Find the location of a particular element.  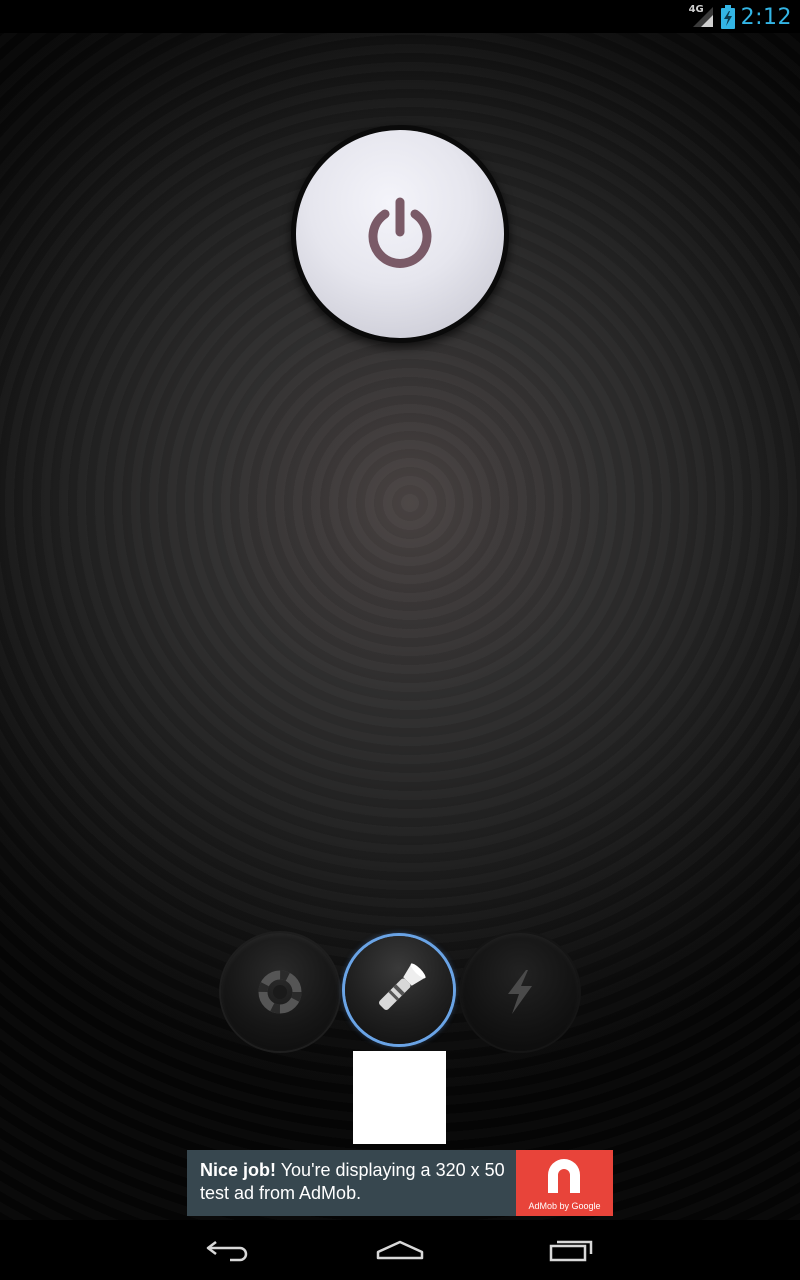

back-button is located at coordinates (230, 1250).